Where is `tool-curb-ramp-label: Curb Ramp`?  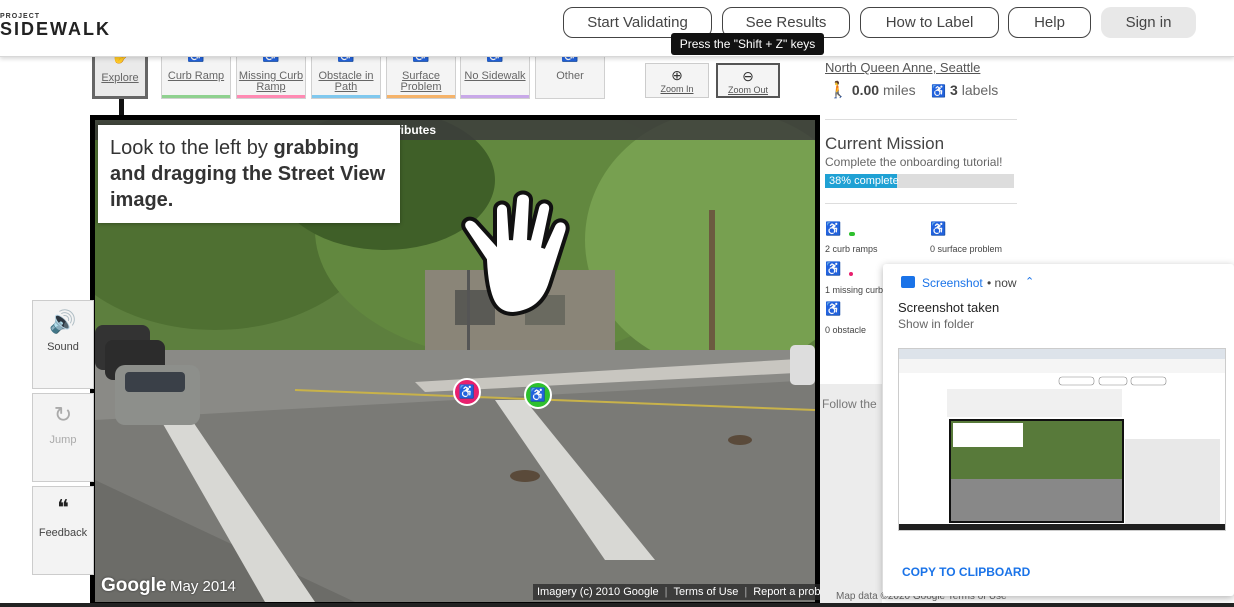 tool-curb-ramp-label: Curb Ramp is located at coordinates (196, 76).